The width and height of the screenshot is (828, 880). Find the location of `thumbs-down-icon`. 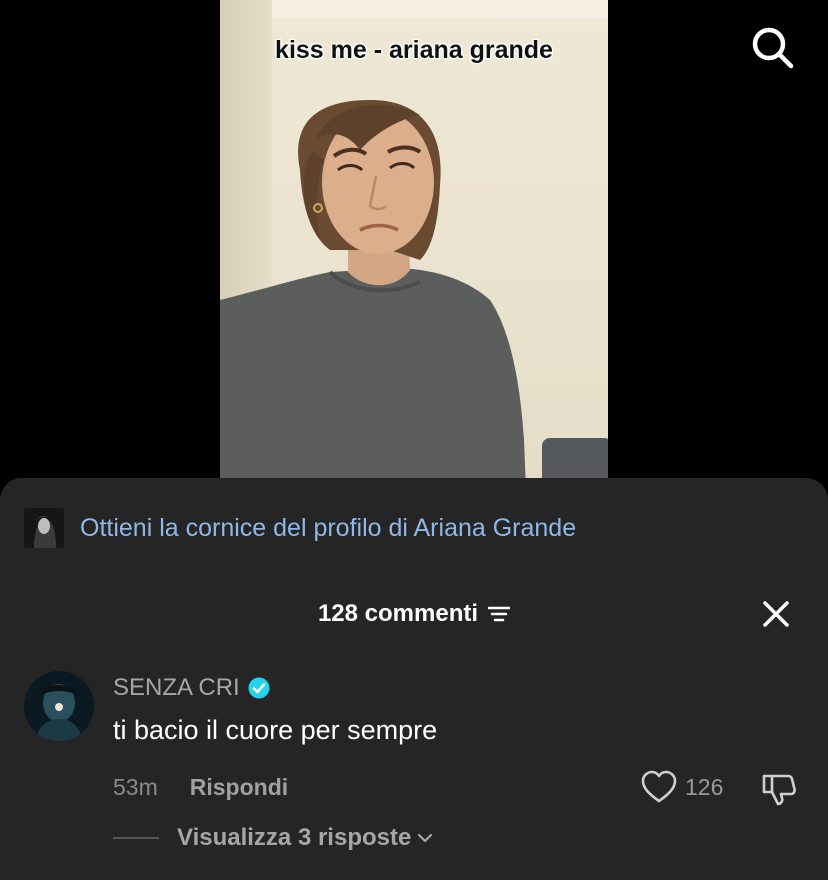

thumbs-down-icon is located at coordinates (779, 789).